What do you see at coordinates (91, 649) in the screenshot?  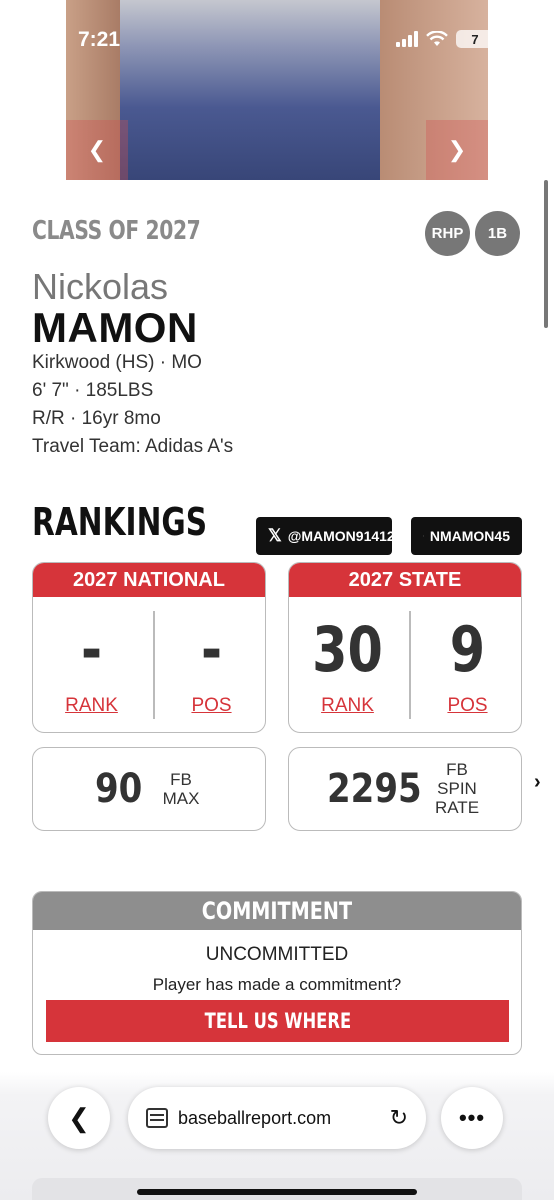 I see `national-rank-value: -` at bounding box center [91, 649].